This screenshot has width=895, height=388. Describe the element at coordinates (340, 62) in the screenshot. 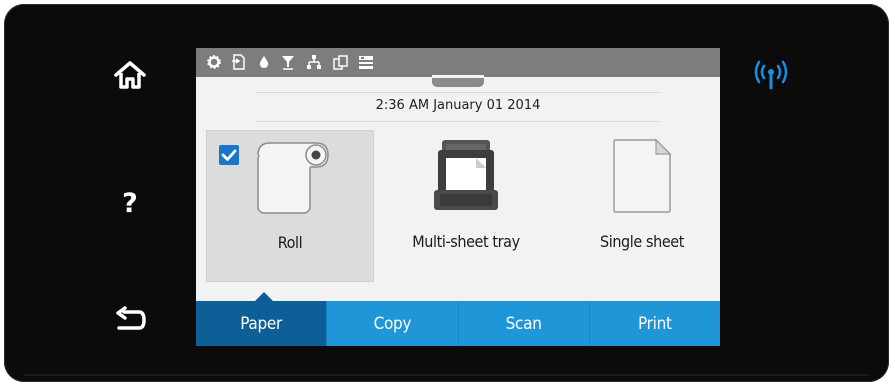

I see `copy-icon` at that location.